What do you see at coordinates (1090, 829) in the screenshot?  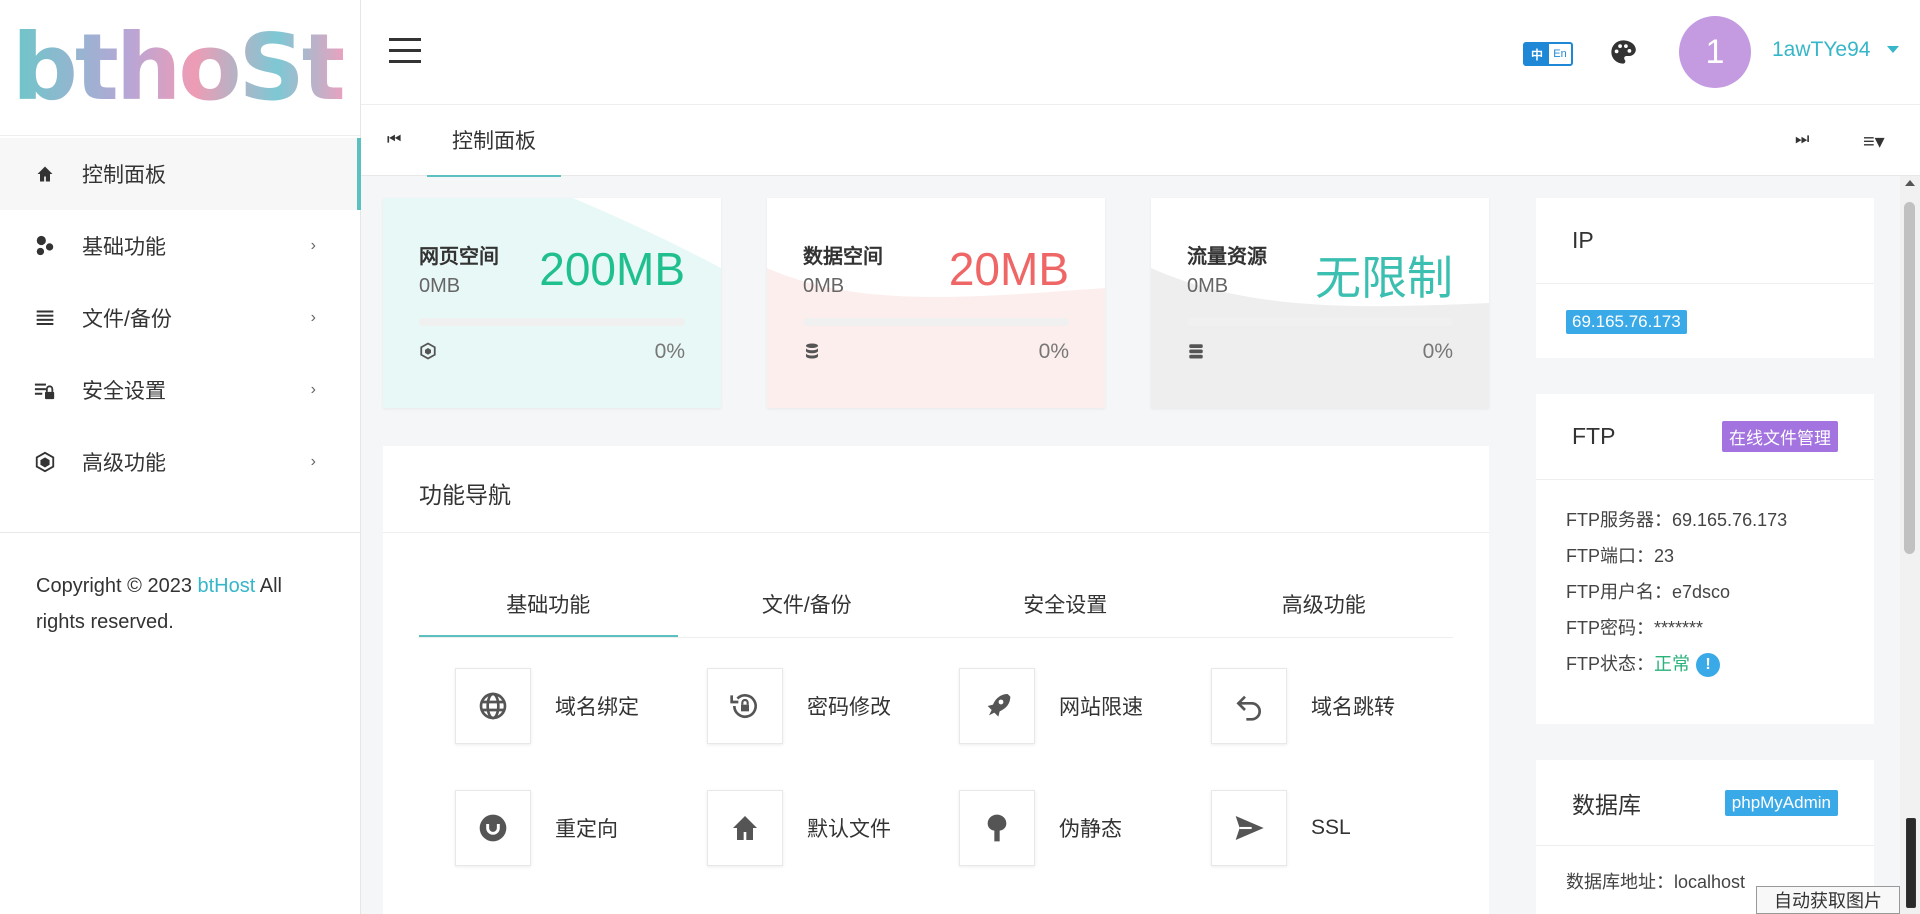 I see `feature-label: 伪静态` at bounding box center [1090, 829].